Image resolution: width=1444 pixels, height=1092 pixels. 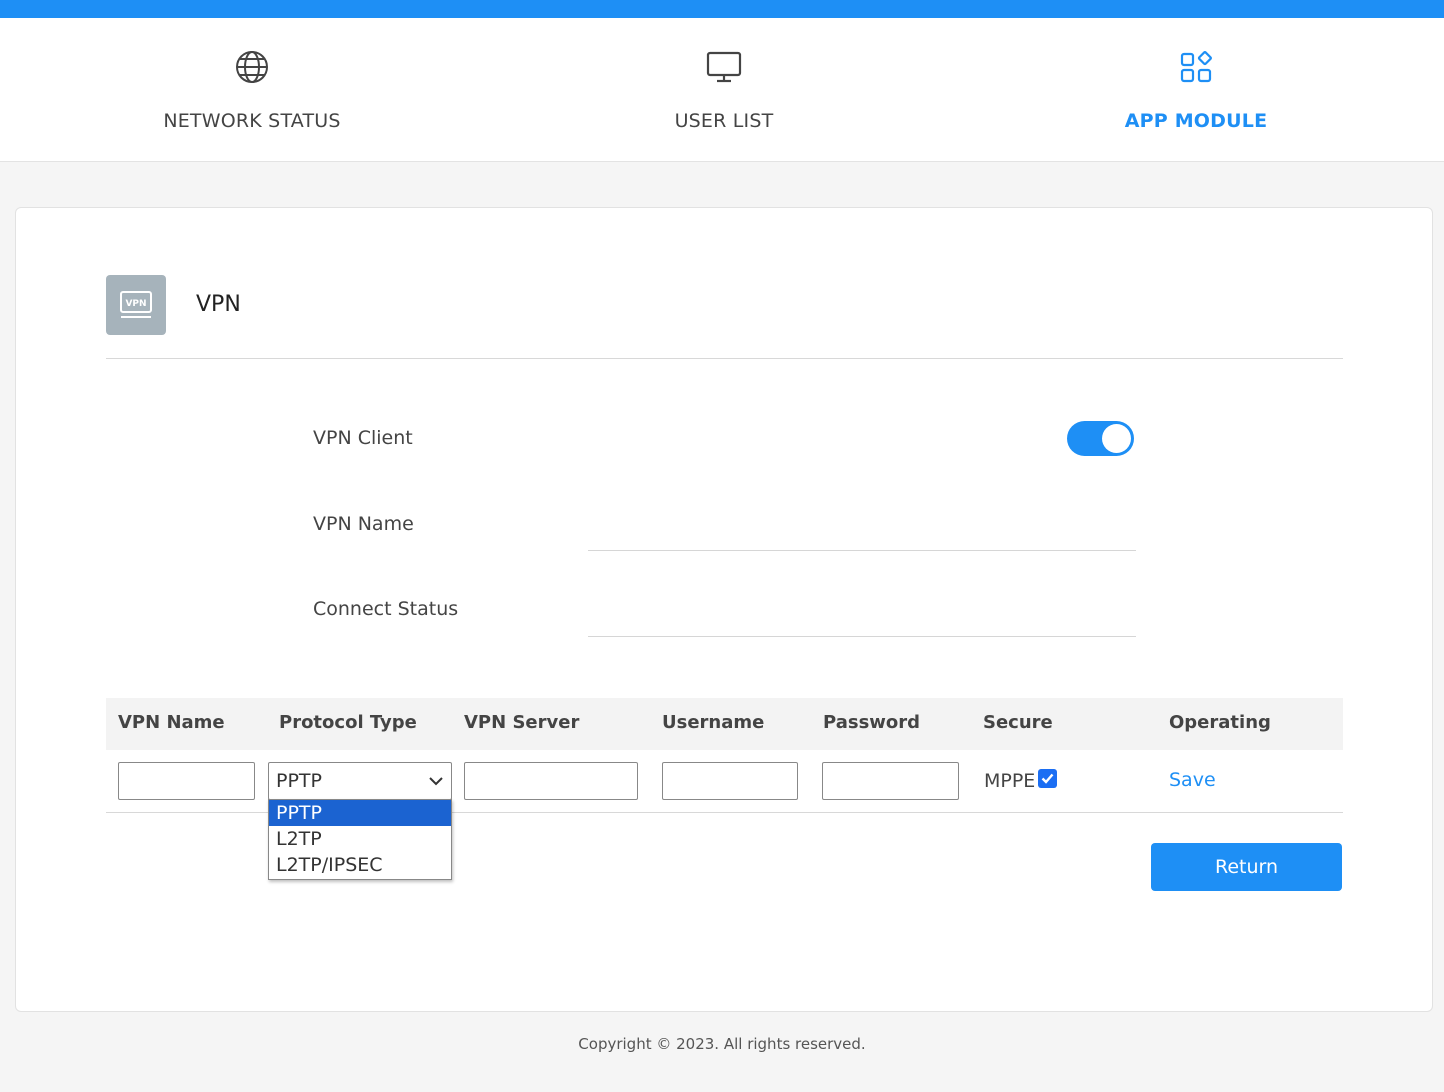 I want to click on nav-label: APP MODULE, so click(x=1196, y=121).